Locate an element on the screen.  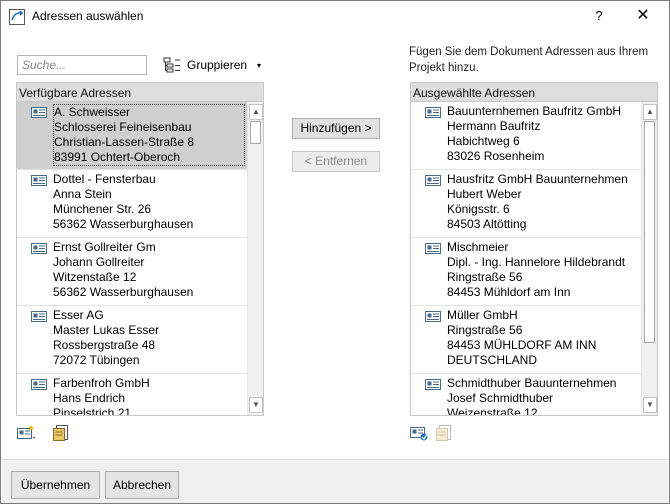
help-button: ? is located at coordinates (599, 17).